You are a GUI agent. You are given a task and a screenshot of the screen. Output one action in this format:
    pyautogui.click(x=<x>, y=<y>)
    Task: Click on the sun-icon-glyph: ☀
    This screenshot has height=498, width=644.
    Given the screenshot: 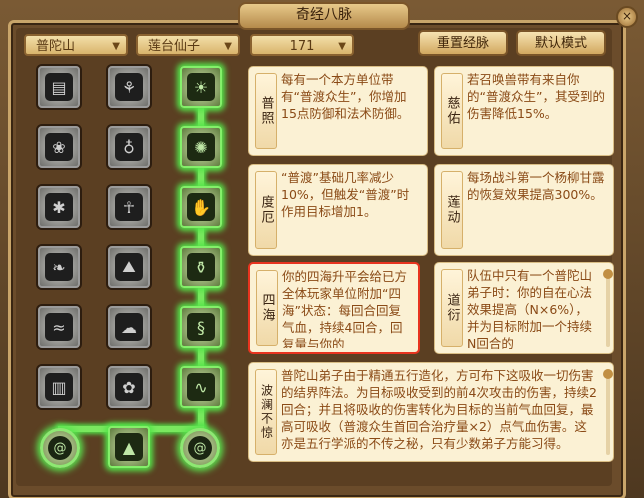 What is the action you would take?
    pyautogui.click(x=201, y=87)
    